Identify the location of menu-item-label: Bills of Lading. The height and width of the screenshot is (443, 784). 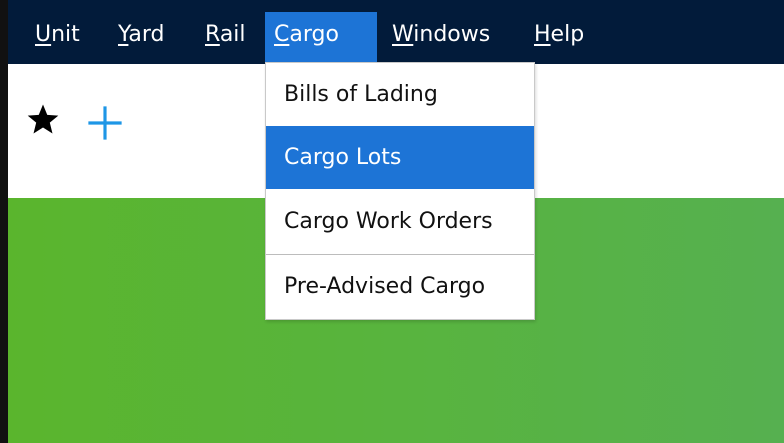
(361, 94).